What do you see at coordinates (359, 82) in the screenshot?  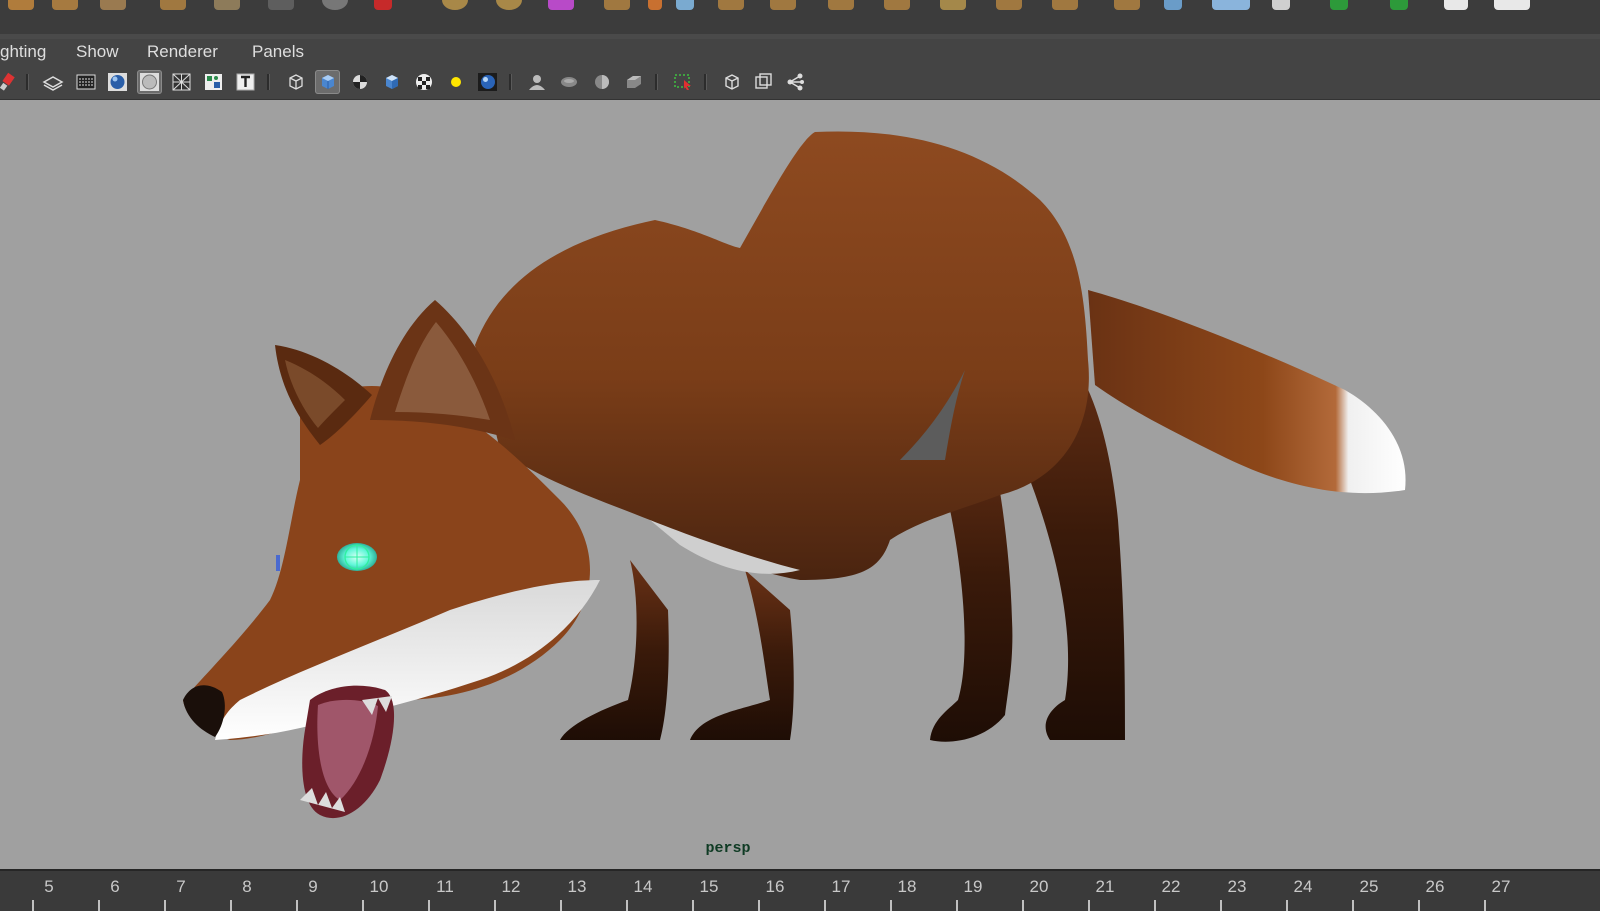 I see `checker-sphere-icon` at bounding box center [359, 82].